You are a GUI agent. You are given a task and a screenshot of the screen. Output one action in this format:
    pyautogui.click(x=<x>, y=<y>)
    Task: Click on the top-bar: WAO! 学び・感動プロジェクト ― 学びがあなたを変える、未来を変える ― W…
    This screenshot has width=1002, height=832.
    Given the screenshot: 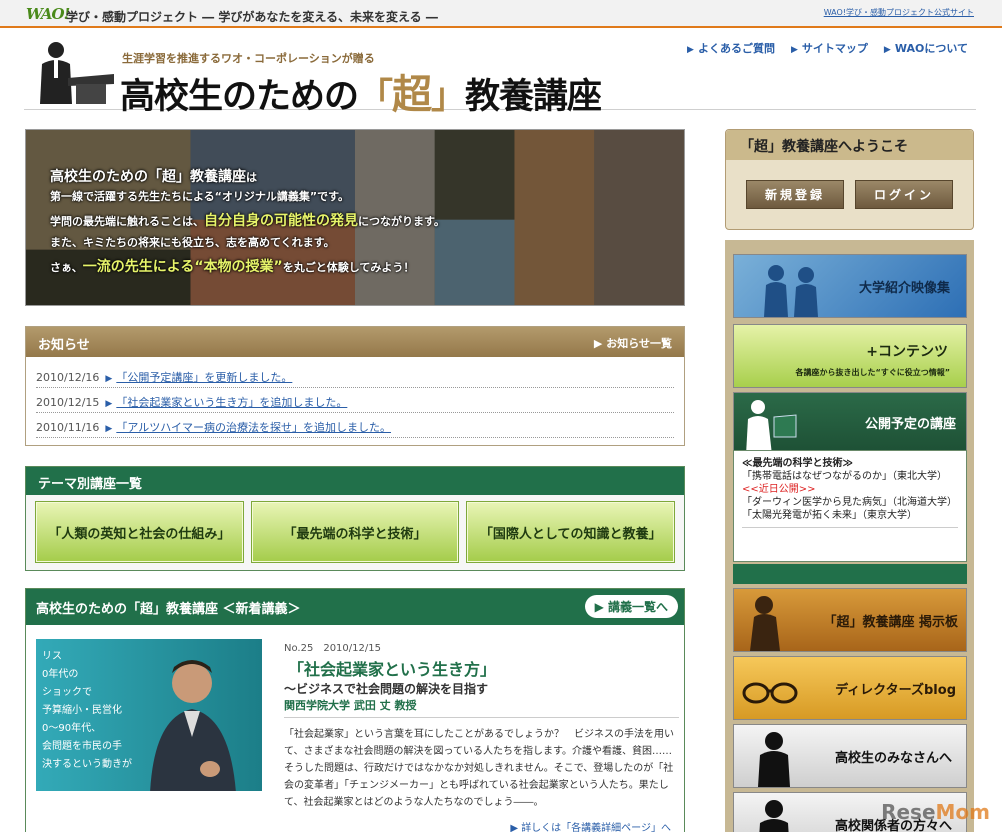 What is the action you would take?
    pyautogui.click(x=501, y=14)
    